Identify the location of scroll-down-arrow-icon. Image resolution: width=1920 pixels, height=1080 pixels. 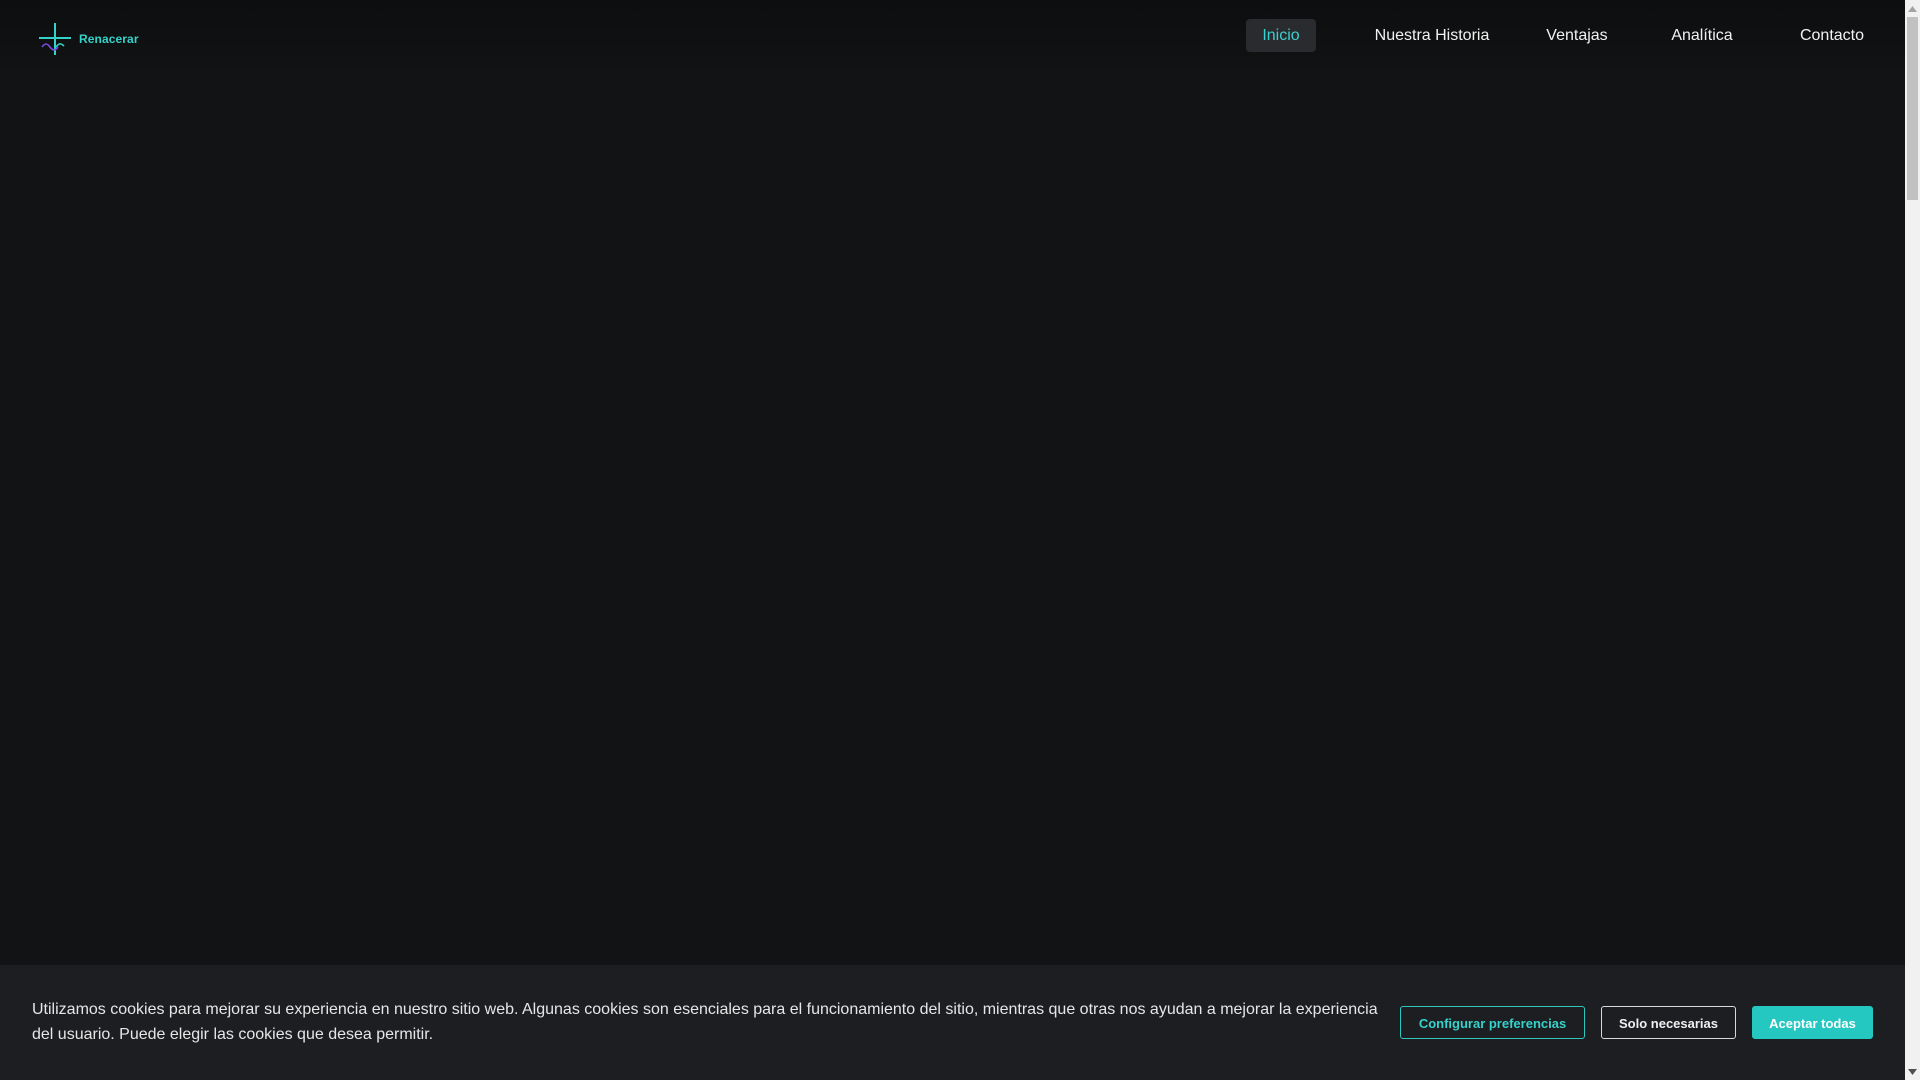
(1912, 1071).